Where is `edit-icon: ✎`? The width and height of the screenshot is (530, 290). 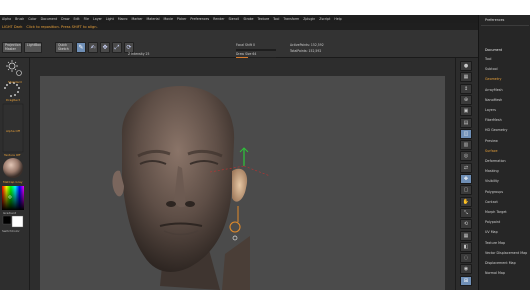 edit-icon: ✎ is located at coordinates (81, 47).